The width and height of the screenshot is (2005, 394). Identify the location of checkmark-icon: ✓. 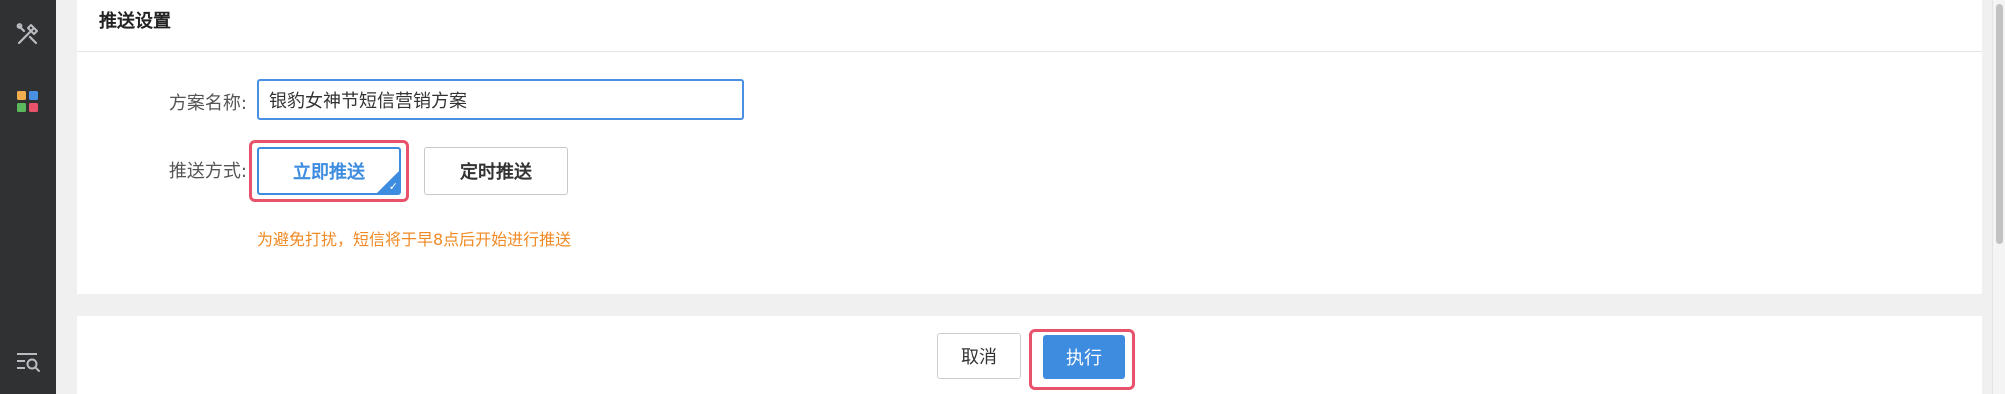
(393, 186).